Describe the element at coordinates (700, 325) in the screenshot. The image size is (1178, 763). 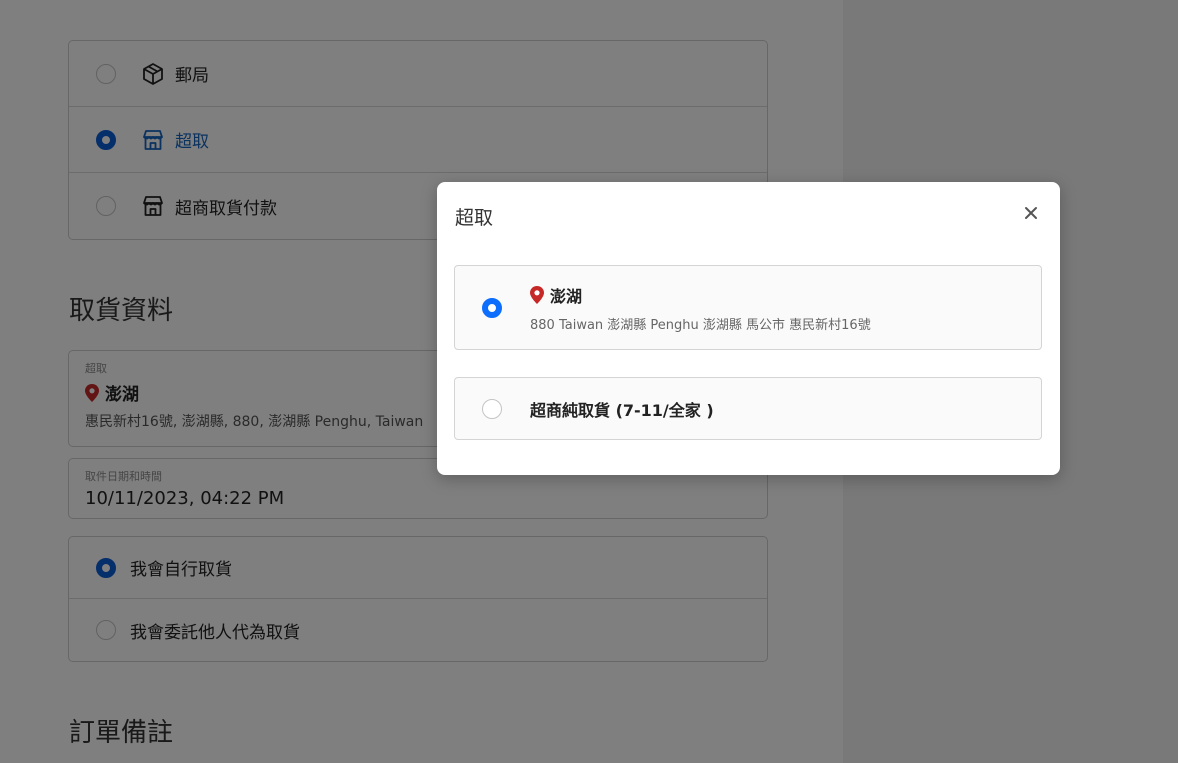
I see `modal-option-store-address: 880 Taiwan 澎湖縣 Penghu 澎湖縣 馬公市 惠民新村16號` at that location.